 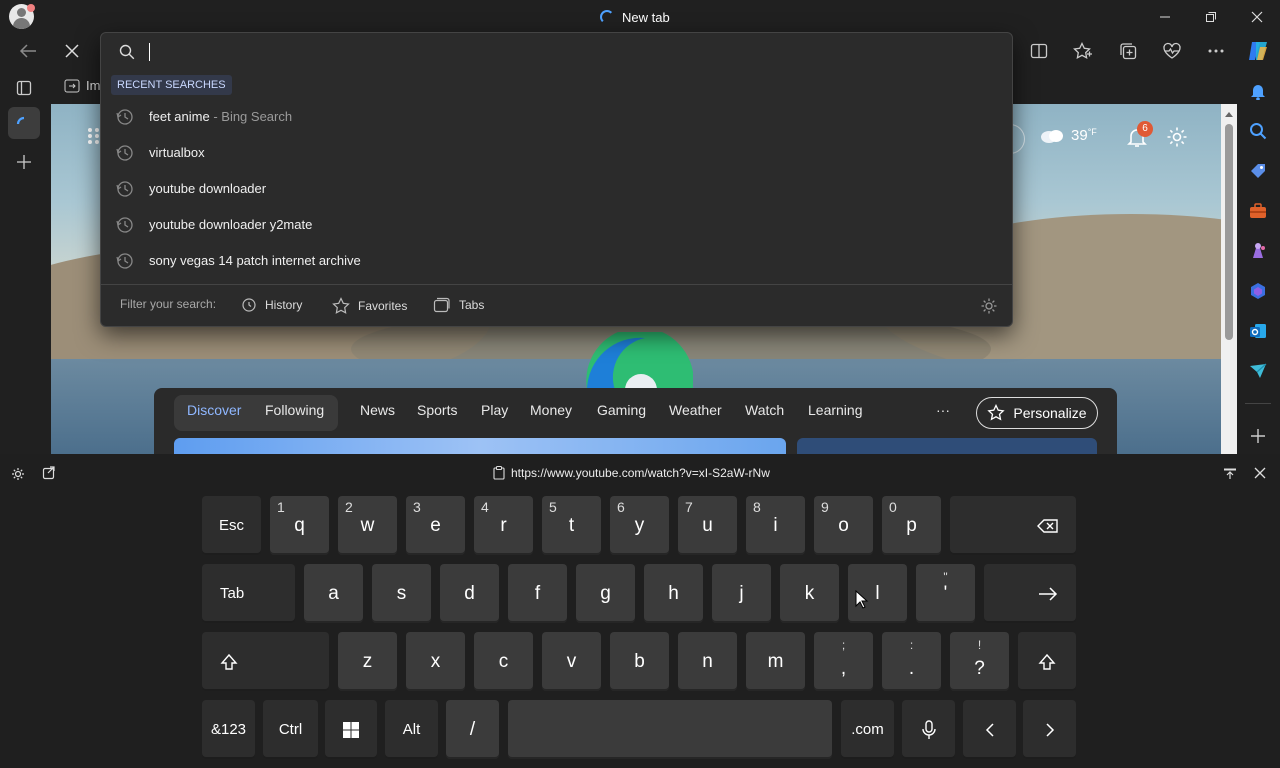 What do you see at coordinates (605, 593) in the screenshot?
I see `key-g: g` at bounding box center [605, 593].